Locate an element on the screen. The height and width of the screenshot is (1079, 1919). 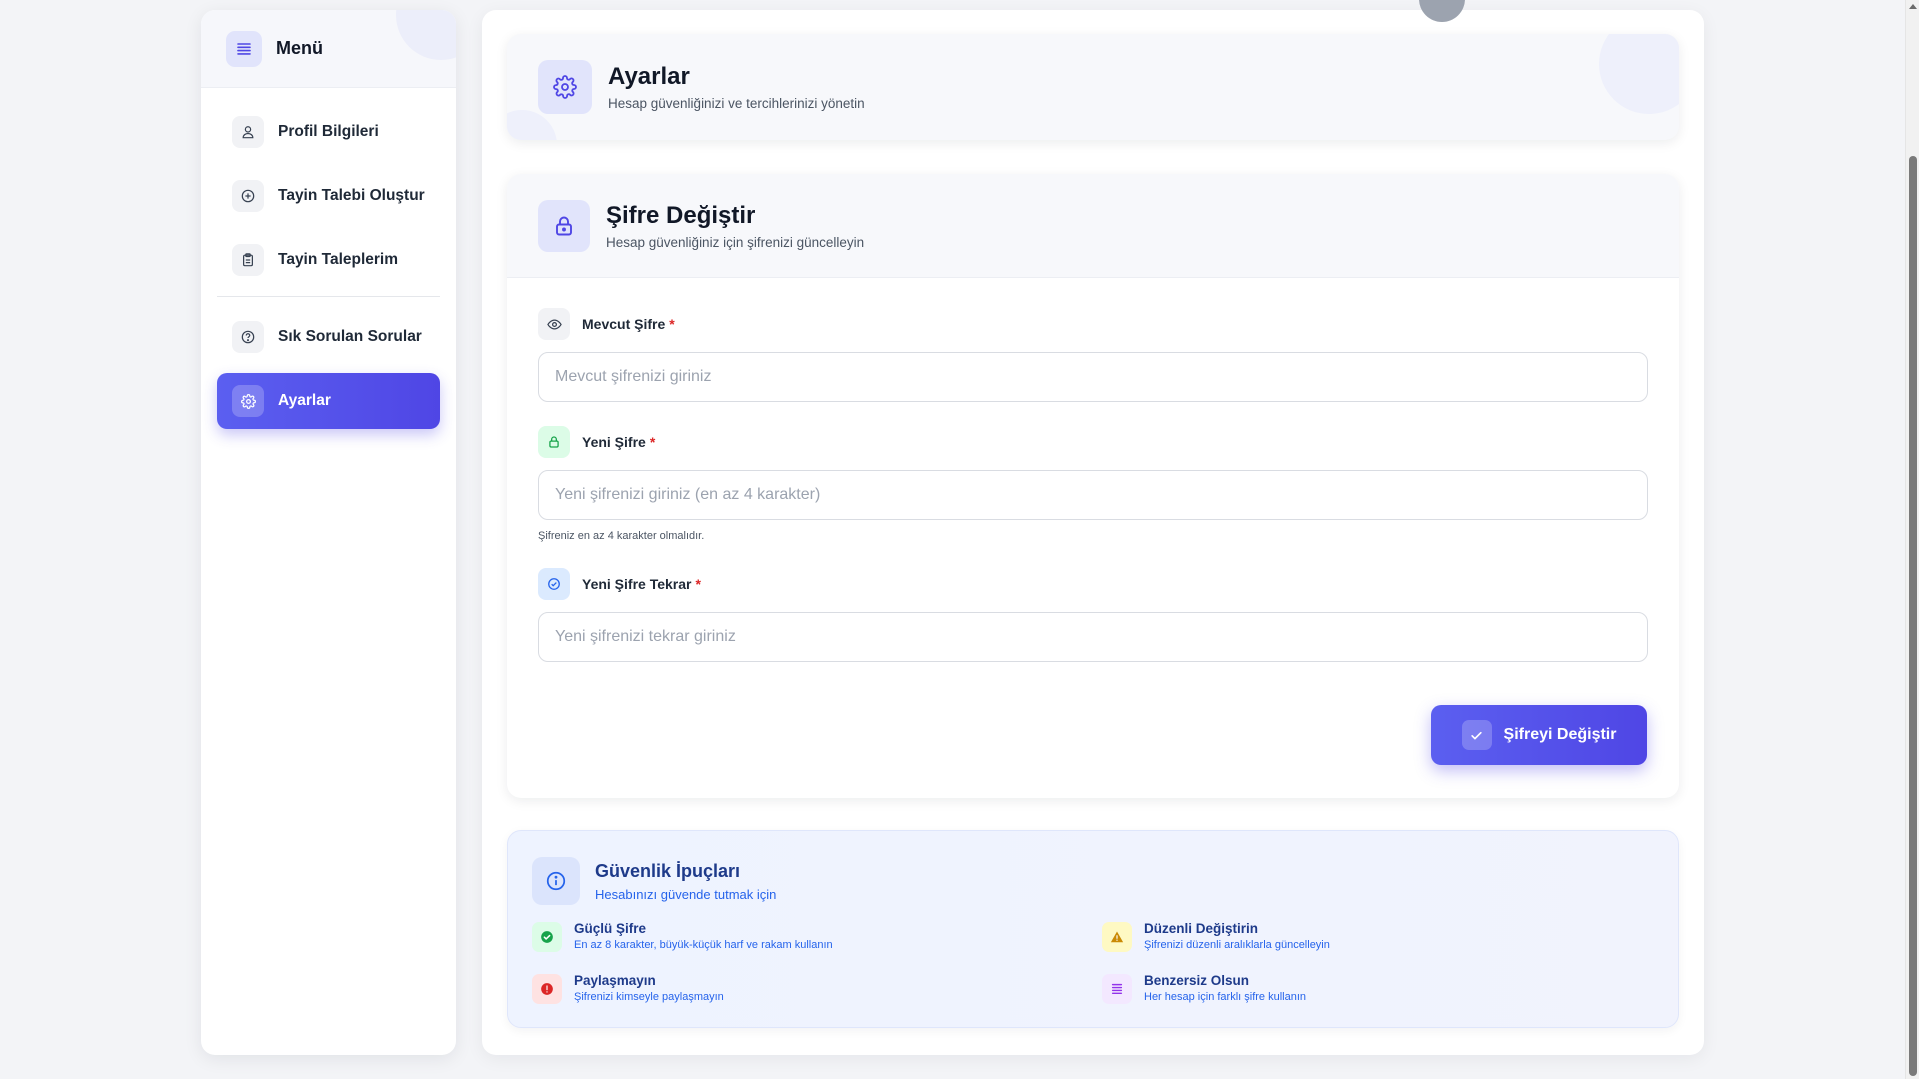
sidebar-item-profile: Profil Bilgileri is located at coordinates (328, 132).